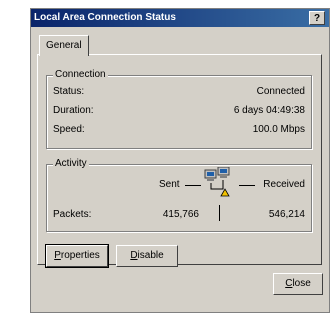 This screenshot has height=319, width=331. I want to click on packets-label: Packets:, so click(72, 214).